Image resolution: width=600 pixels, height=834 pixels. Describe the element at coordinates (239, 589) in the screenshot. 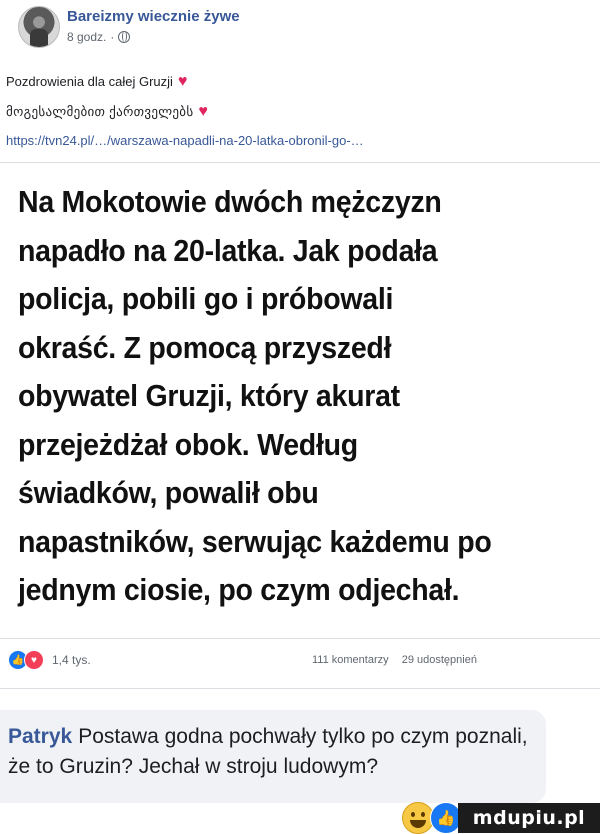

I see `headline-line: jednym ciosie, po czym odjechał.` at that location.